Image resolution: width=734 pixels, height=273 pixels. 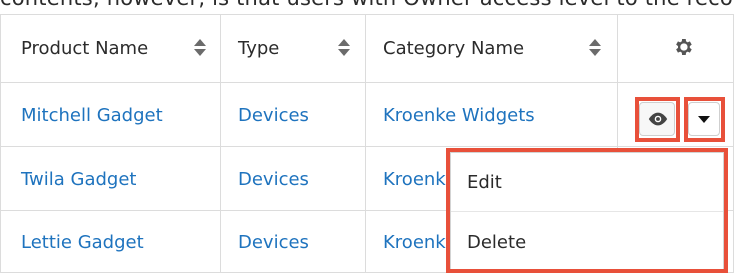 I want to click on cell-text: Mitchell Gadget, so click(x=92, y=115).